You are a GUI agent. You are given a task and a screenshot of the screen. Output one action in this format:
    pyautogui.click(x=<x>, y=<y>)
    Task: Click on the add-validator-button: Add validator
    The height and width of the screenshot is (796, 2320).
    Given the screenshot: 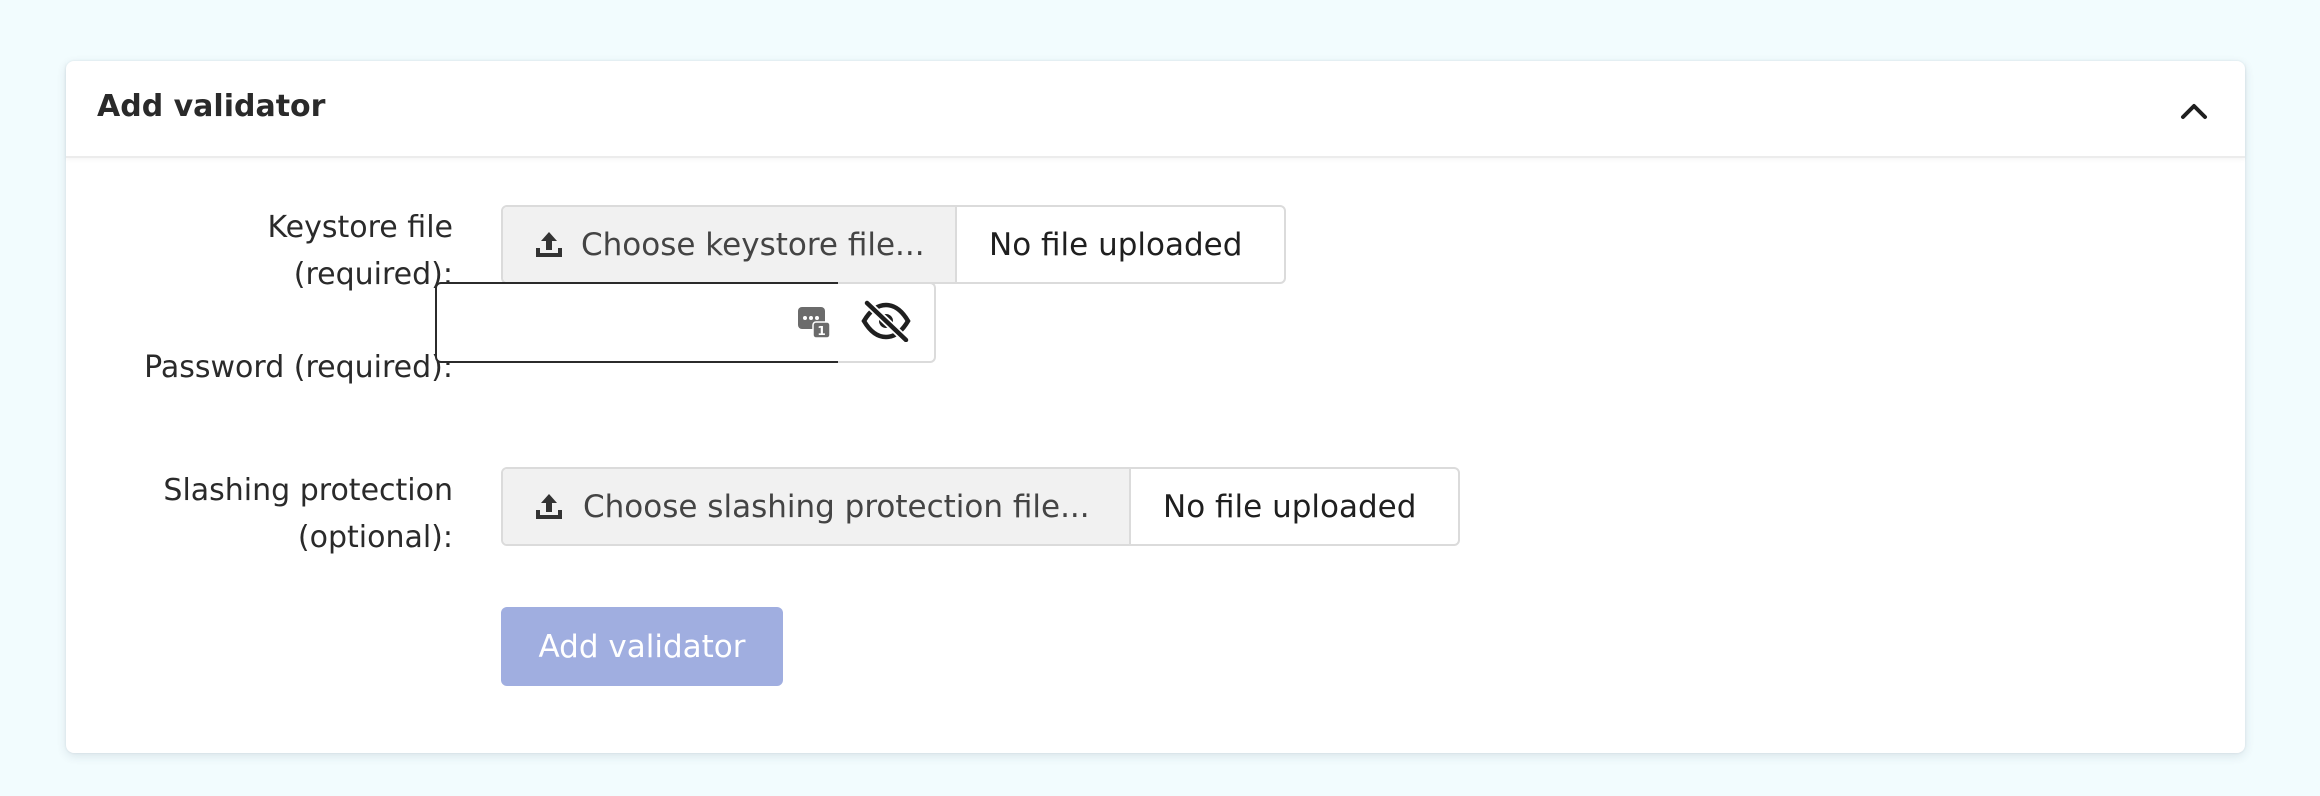 What is the action you would take?
    pyautogui.click(x=642, y=646)
    